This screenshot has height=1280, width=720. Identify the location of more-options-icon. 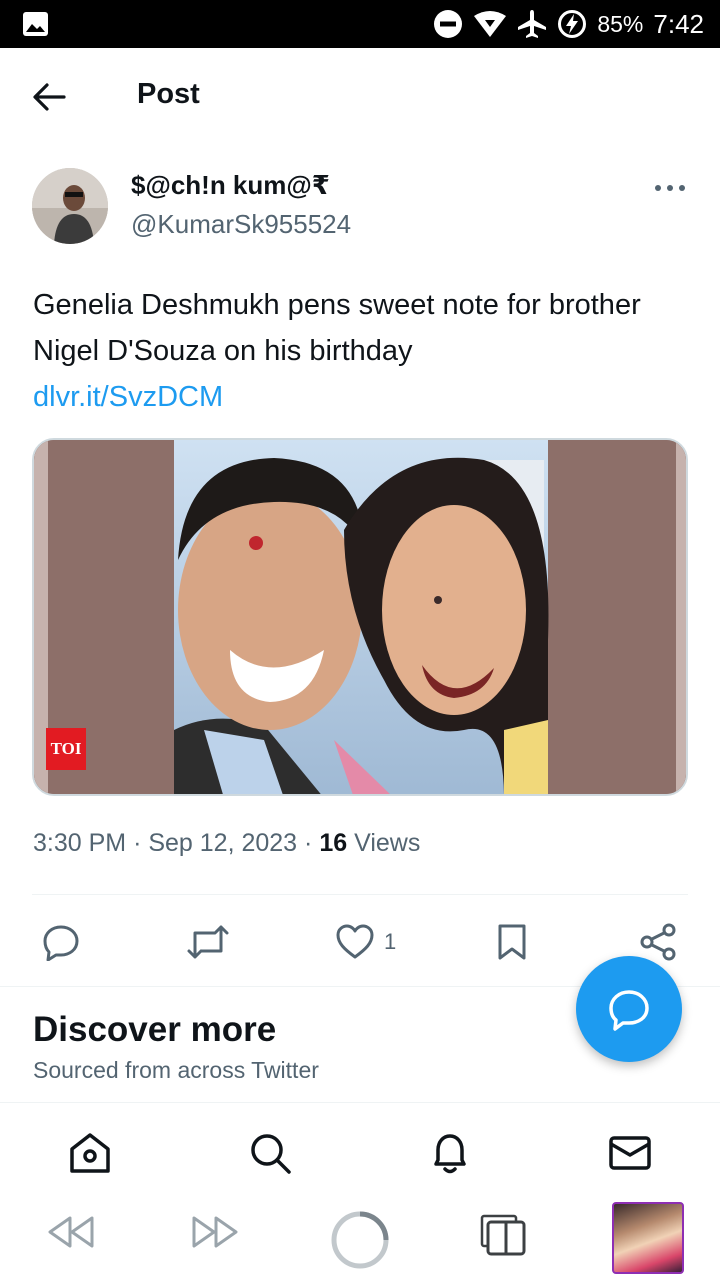
(670, 188).